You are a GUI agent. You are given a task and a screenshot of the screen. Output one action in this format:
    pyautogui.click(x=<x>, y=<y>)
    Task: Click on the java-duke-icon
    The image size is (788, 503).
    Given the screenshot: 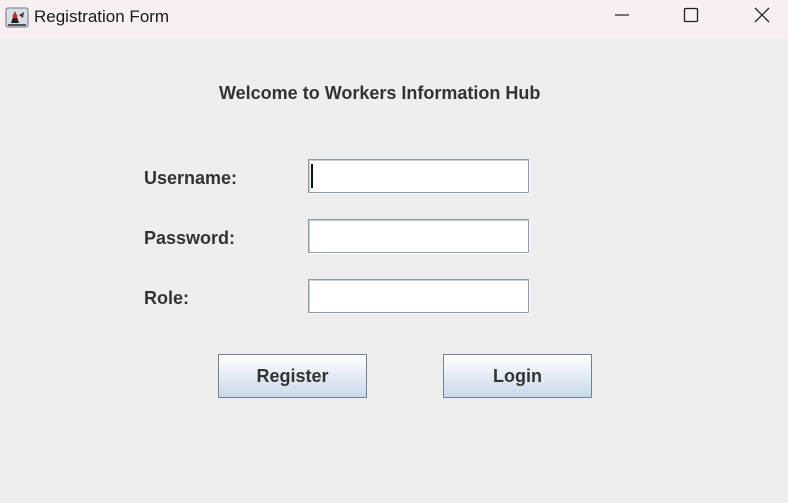 What is the action you would take?
    pyautogui.click(x=17, y=17)
    